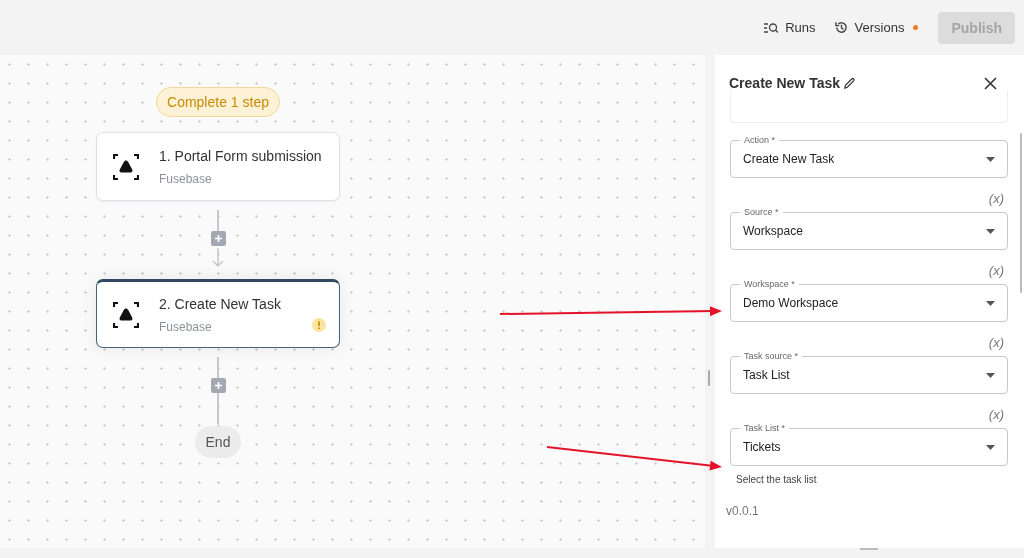  Describe the element at coordinates (218, 102) in the screenshot. I see `status-badge: Complete 1 step` at that location.